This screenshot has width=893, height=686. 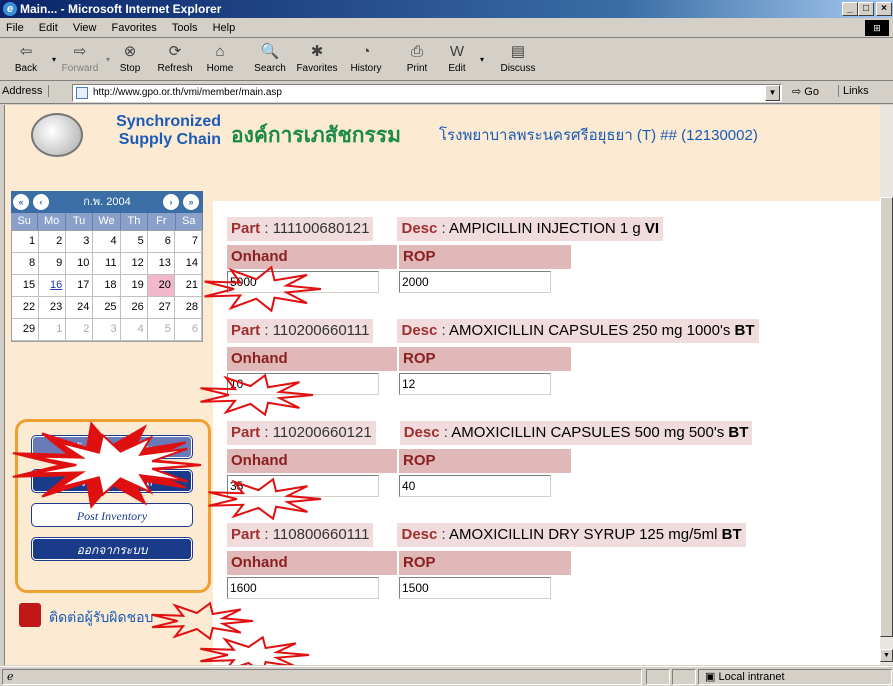 I want to click on onhand-input: 10, so click(x=303, y=384).